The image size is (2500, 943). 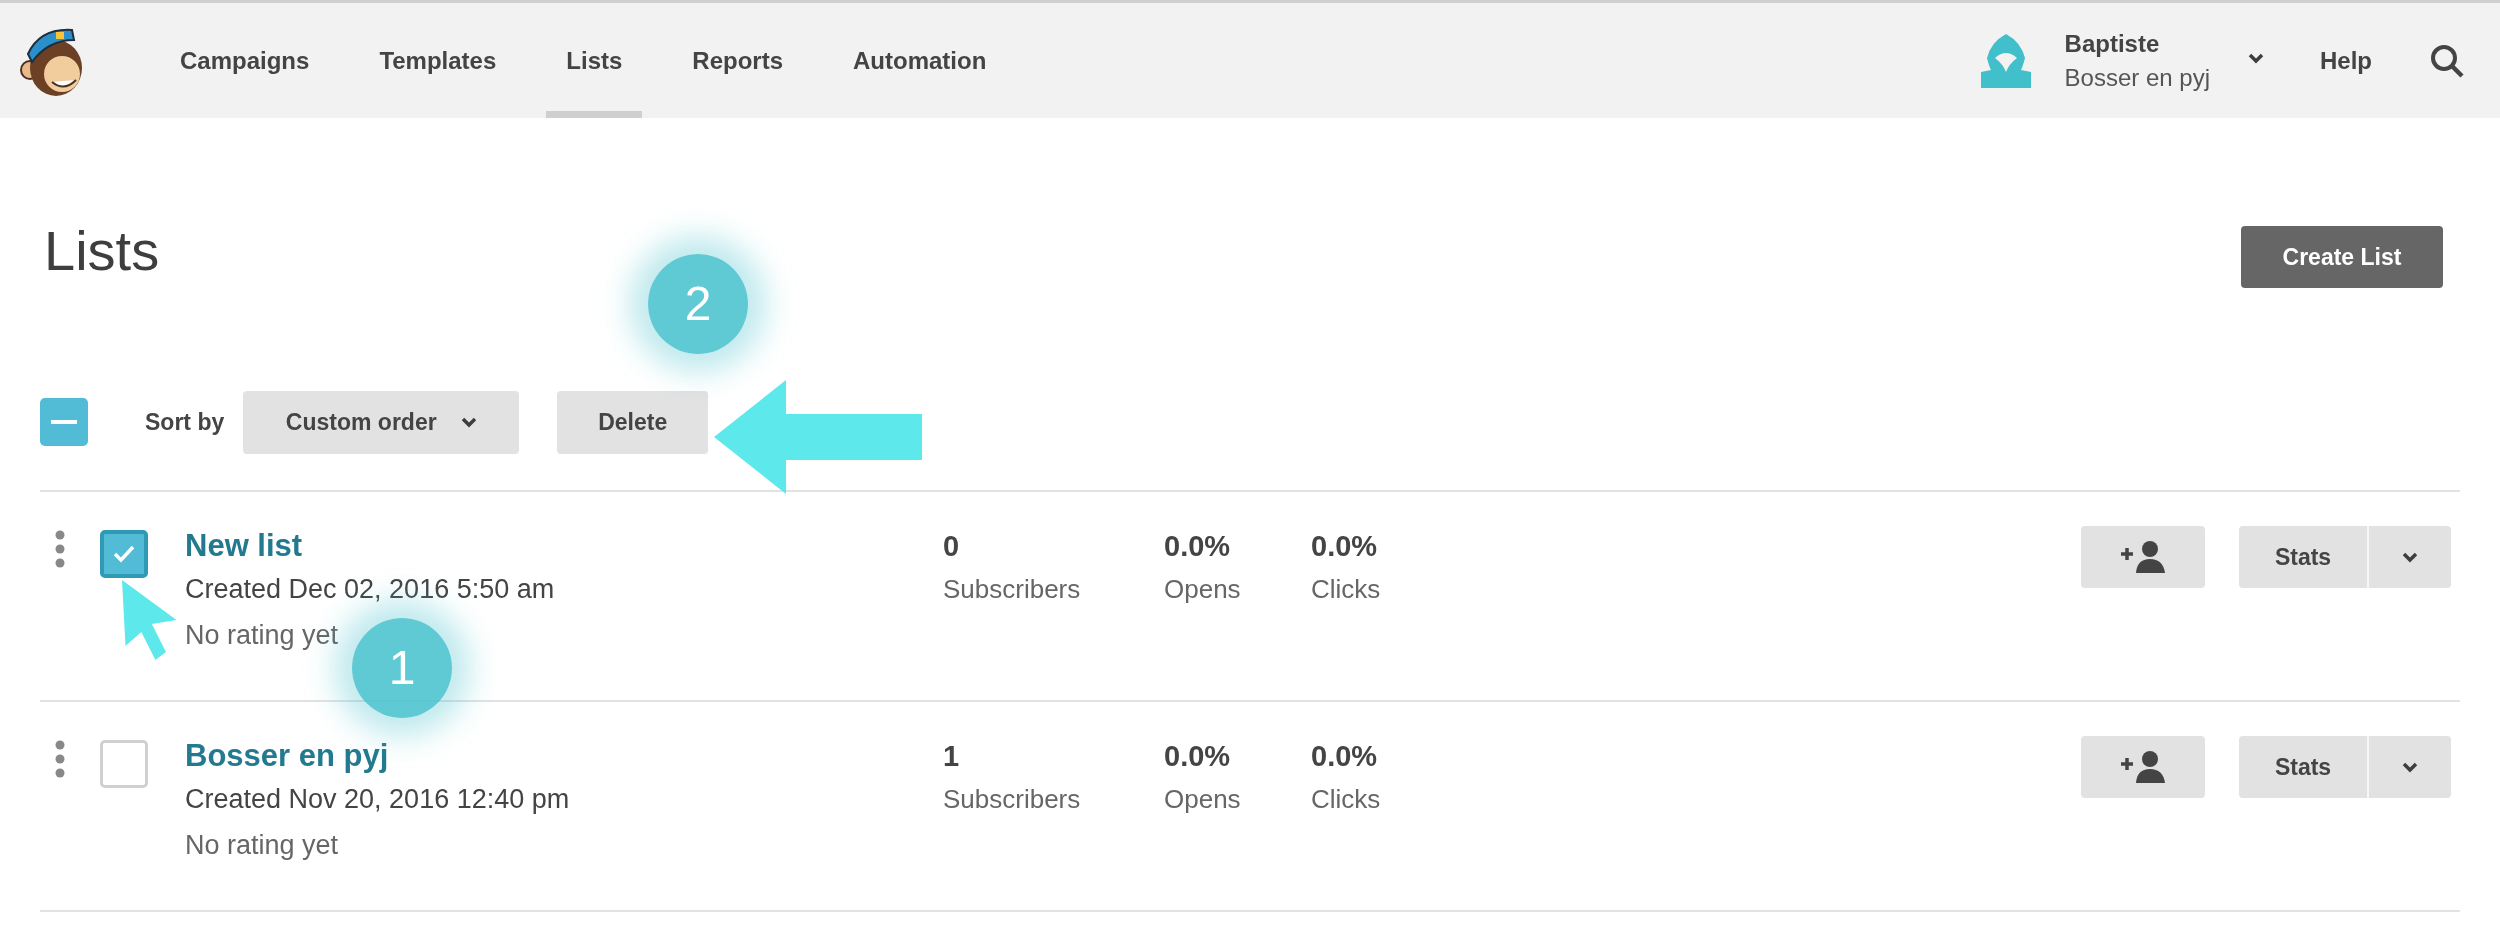 What do you see at coordinates (594, 60) in the screenshot?
I see `nav-tab: Lists` at bounding box center [594, 60].